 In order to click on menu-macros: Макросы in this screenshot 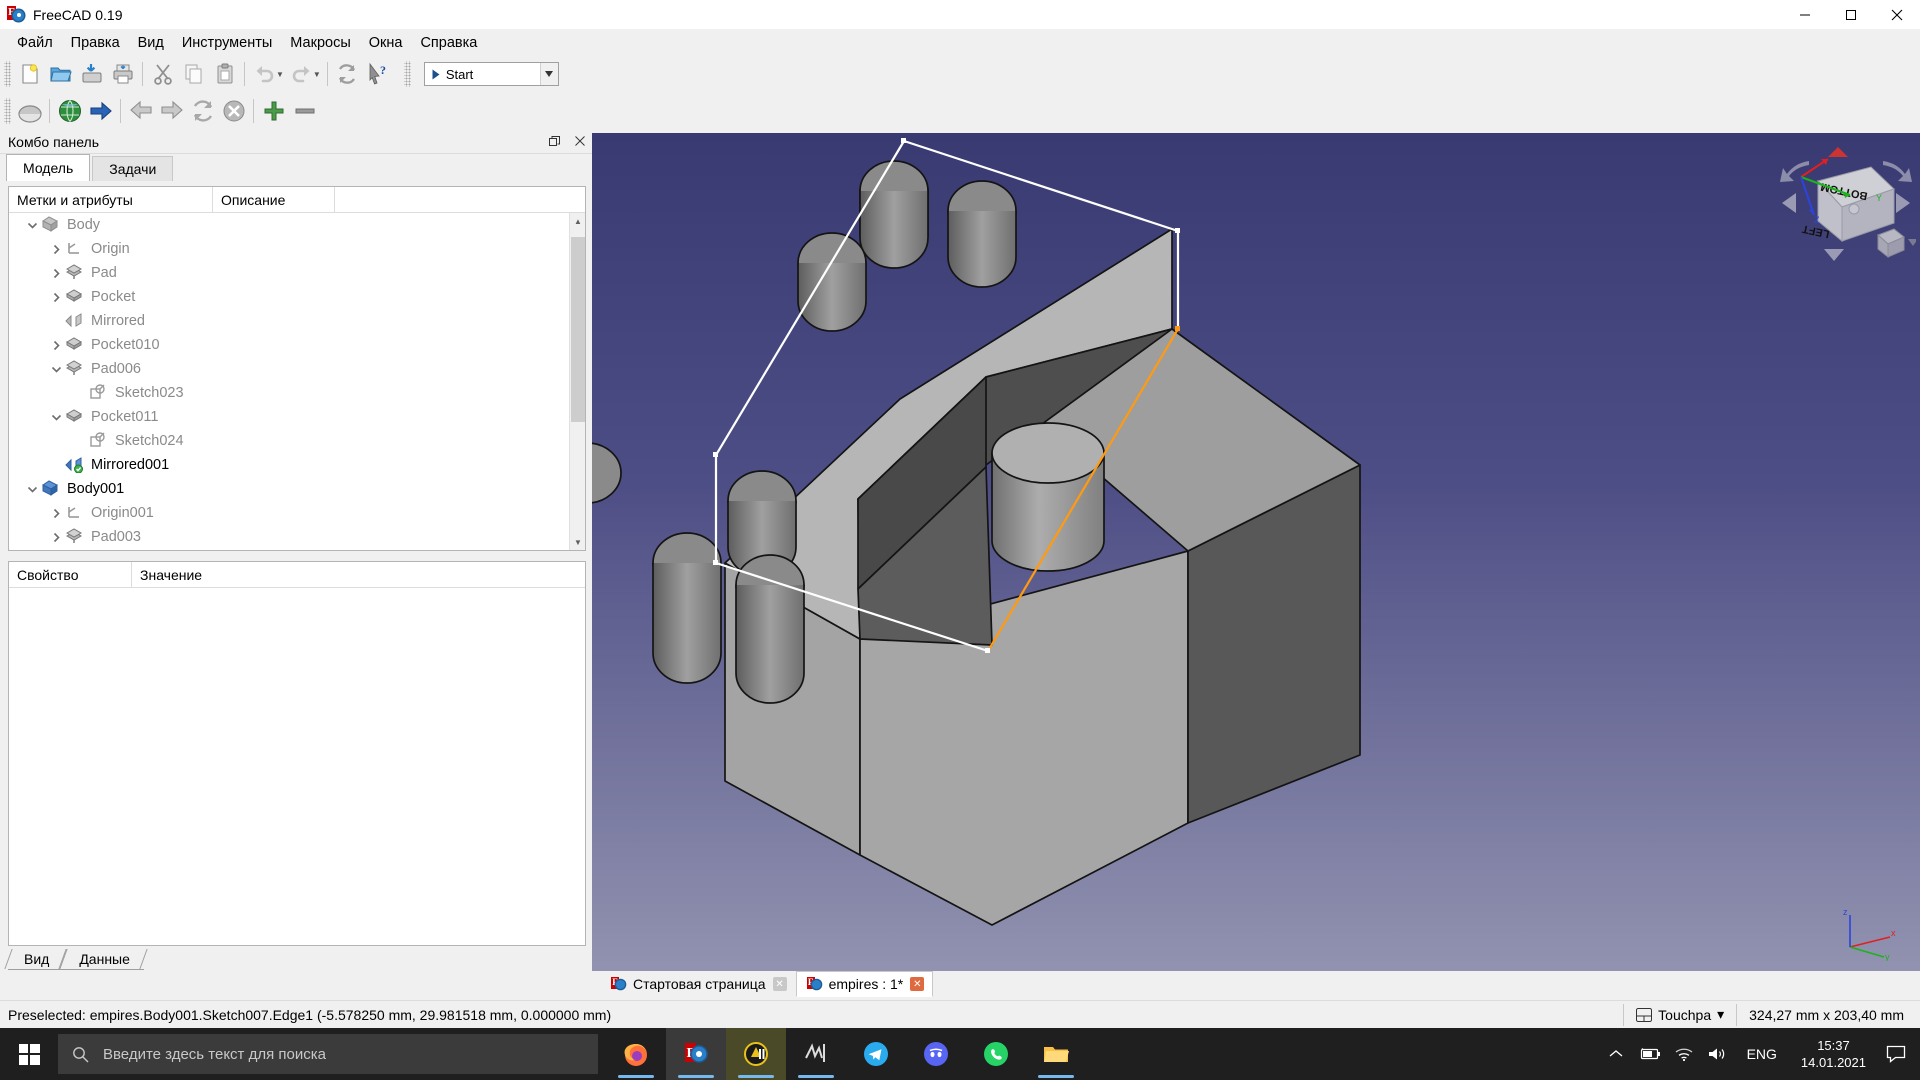, I will do `click(320, 43)`.